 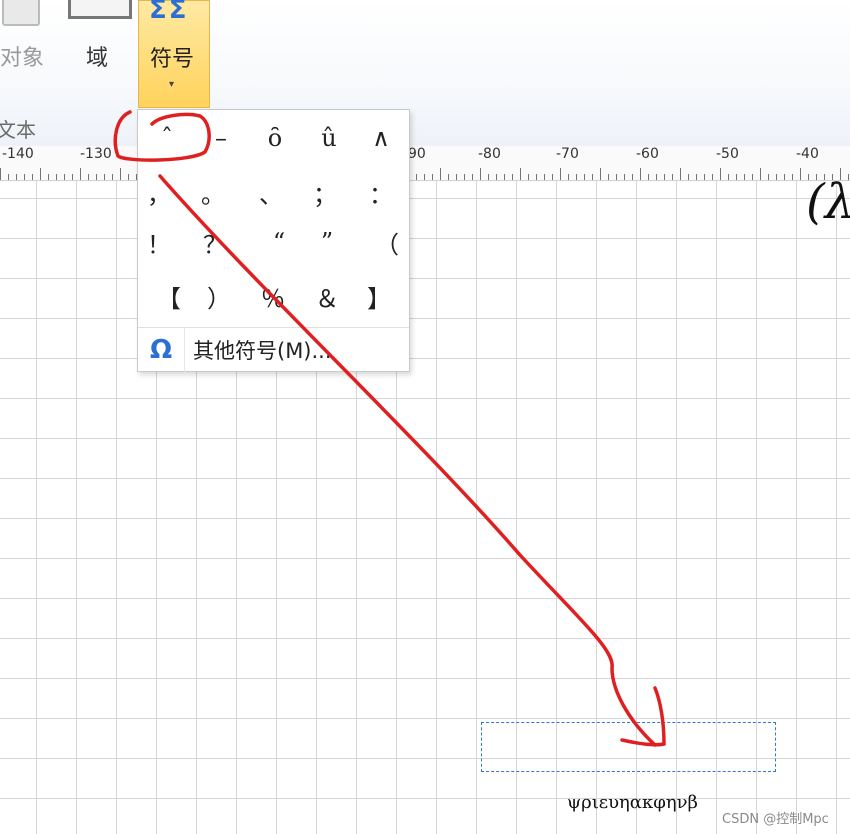 I want to click on ruler-label: 90, so click(x=417, y=154).